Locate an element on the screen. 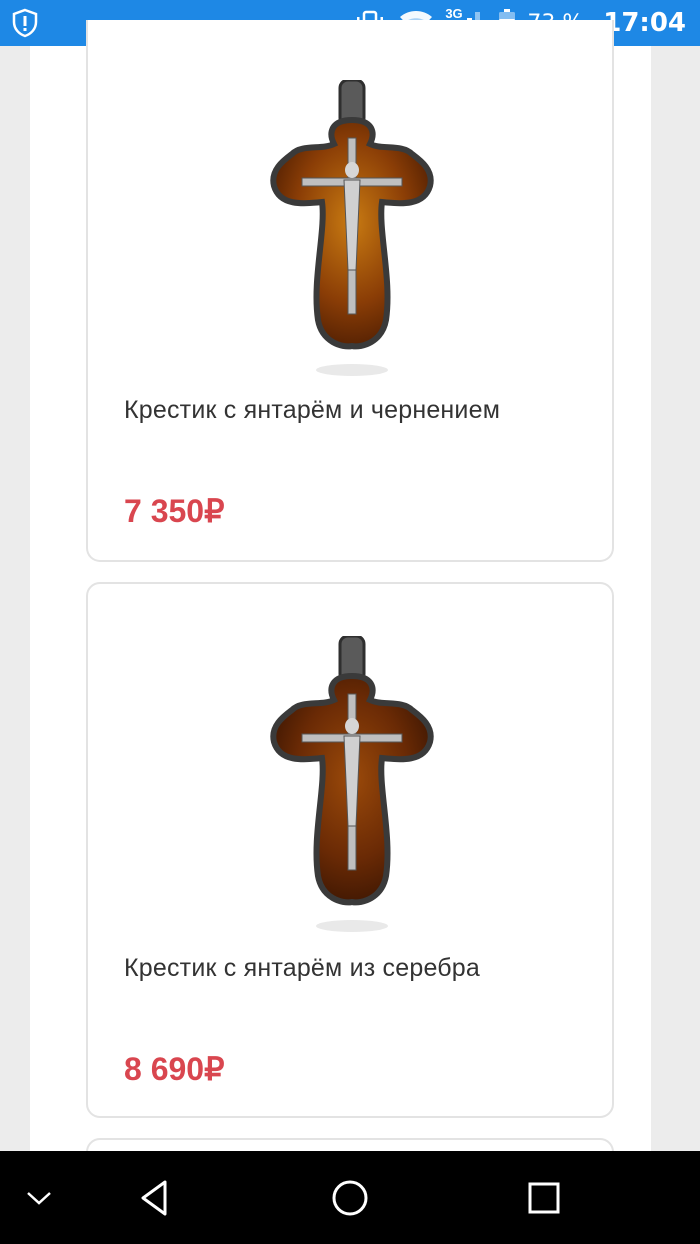 The image size is (700, 1244). product-title: Крестик с янтарём и чернением is located at coordinates (312, 410).